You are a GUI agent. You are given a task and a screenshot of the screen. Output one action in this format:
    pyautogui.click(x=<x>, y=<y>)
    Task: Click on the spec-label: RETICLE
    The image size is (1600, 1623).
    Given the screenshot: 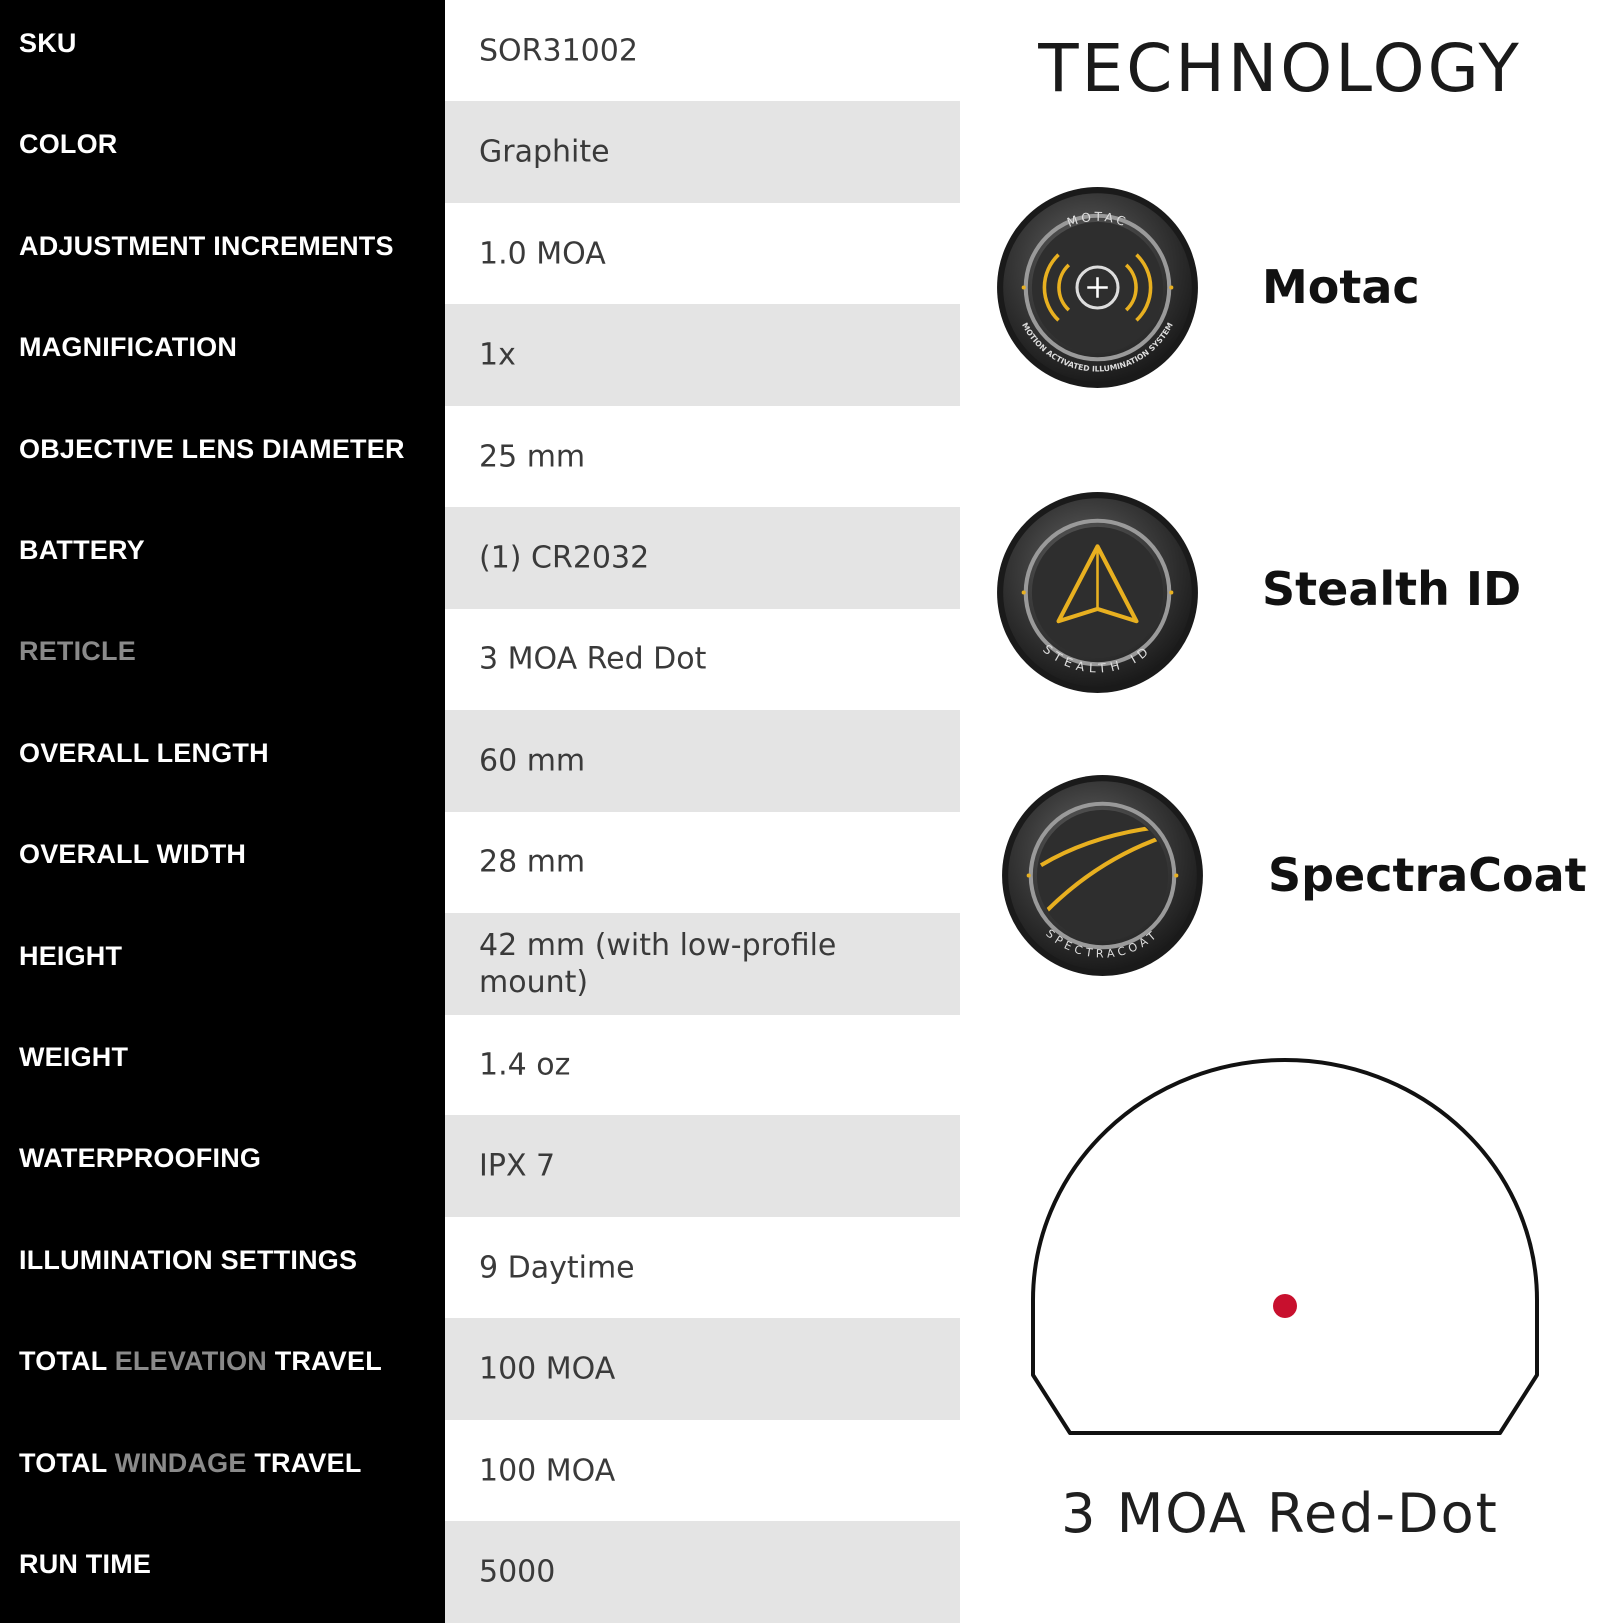 What is the action you would take?
    pyautogui.click(x=77, y=651)
    